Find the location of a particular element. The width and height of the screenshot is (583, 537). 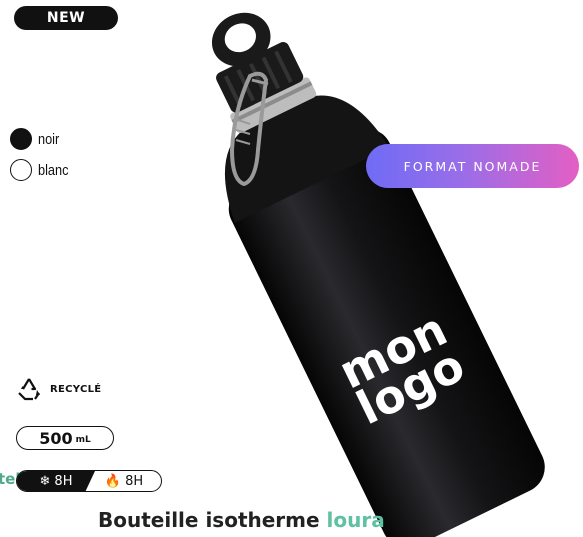

color-swatch-noir is located at coordinates (21, 139).